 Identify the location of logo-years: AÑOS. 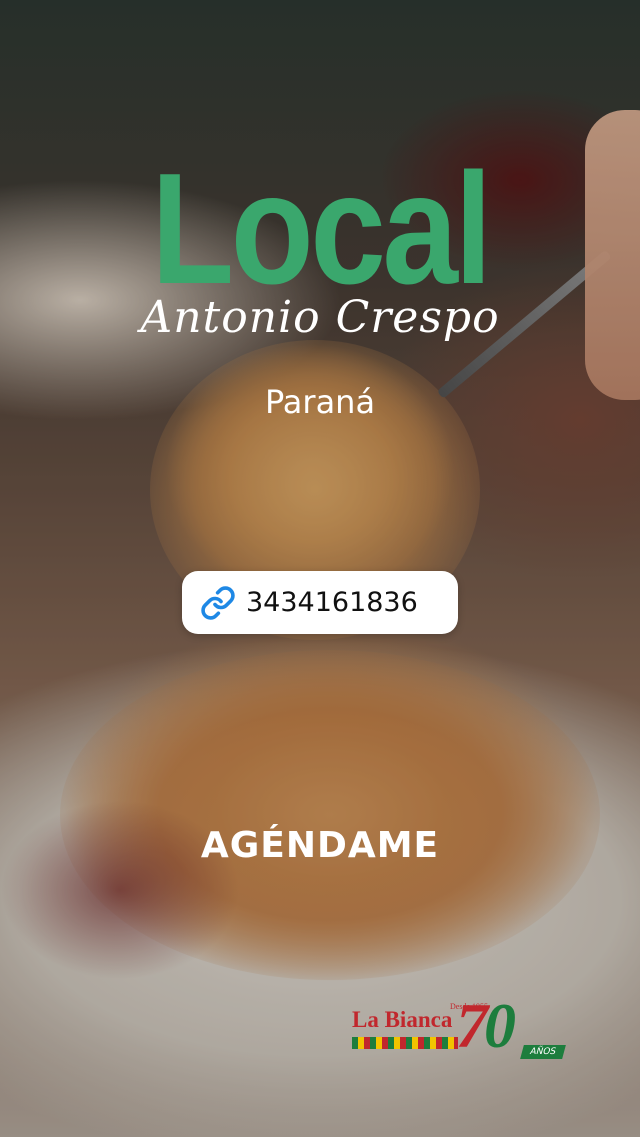
(543, 1052).